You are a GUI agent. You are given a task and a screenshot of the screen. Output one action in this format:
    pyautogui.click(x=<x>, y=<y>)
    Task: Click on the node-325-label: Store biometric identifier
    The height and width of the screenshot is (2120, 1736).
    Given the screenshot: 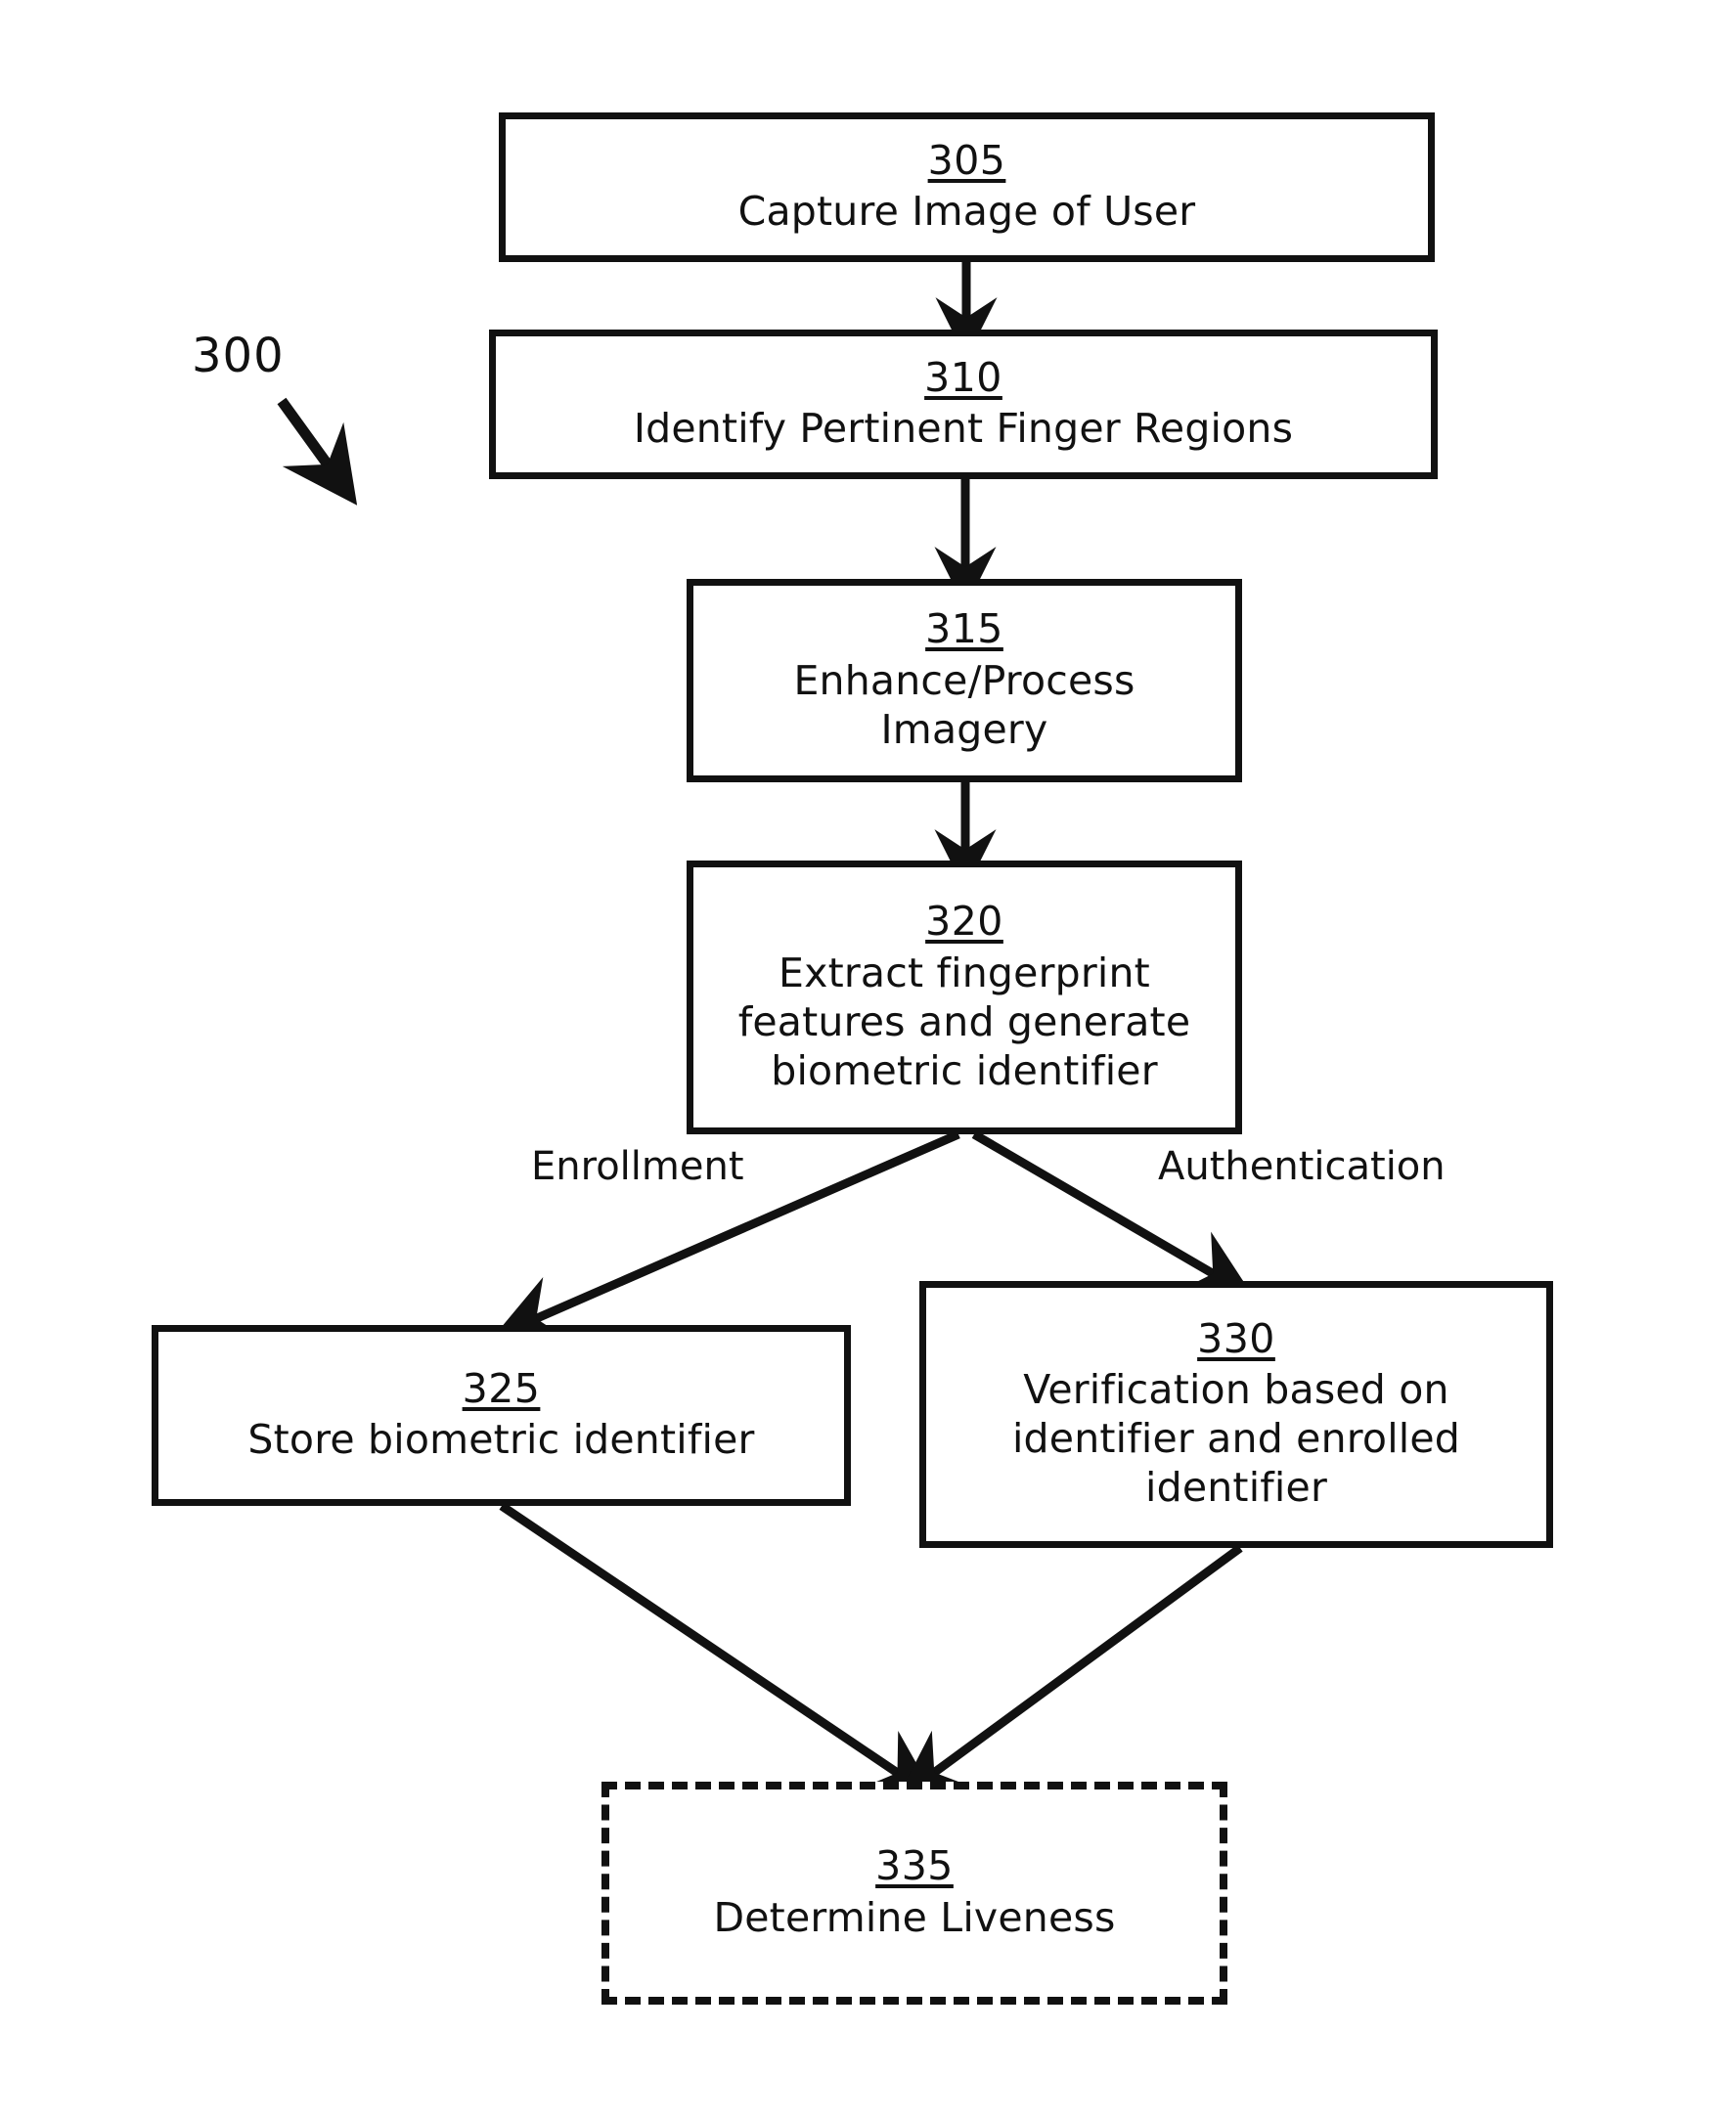 What is the action you would take?
    pyautogui.click(x=501, y=1440)
    